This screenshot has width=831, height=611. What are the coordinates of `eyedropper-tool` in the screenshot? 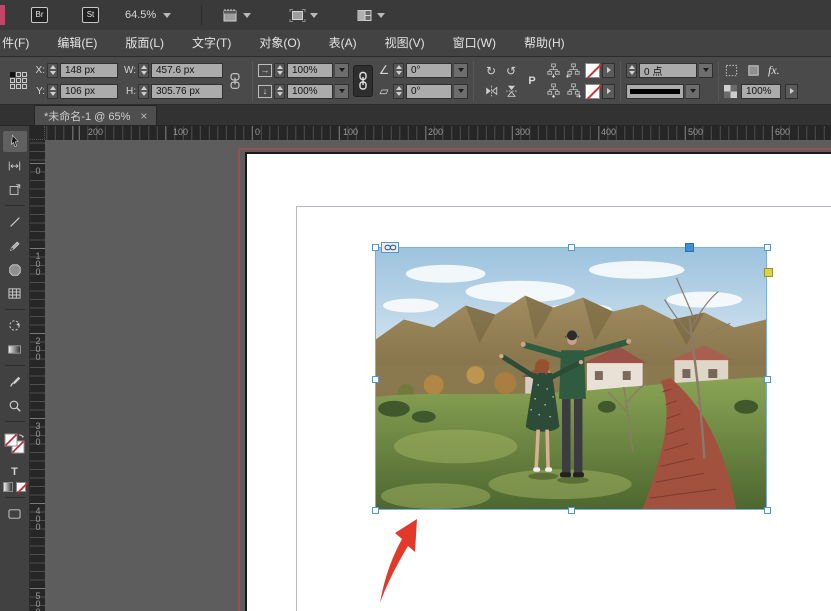 It's located at (15, 381).